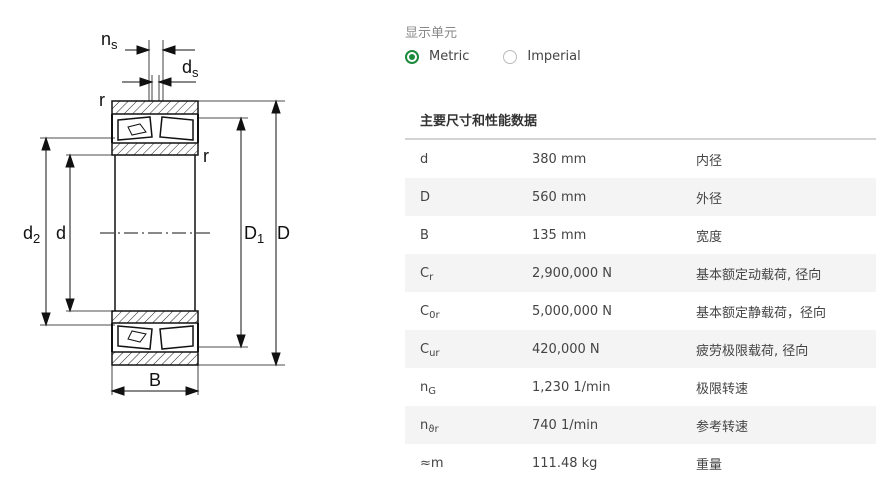 The image size is (876, 496). Describe the element at coordinates (572, 311) in the screenshot. I see `row-value: 5,000,000 N` at that location.